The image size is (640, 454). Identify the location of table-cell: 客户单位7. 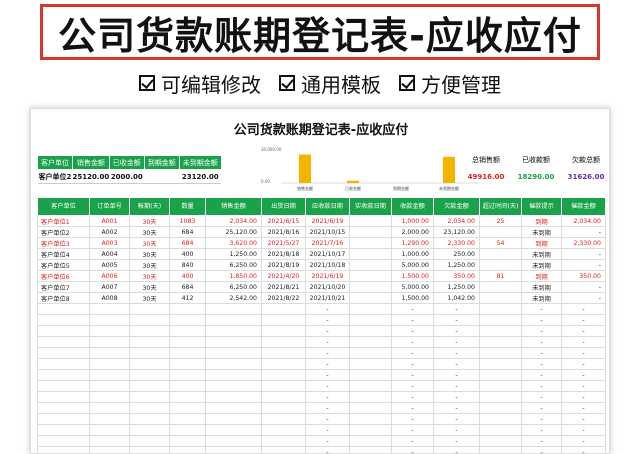
(63, 287).